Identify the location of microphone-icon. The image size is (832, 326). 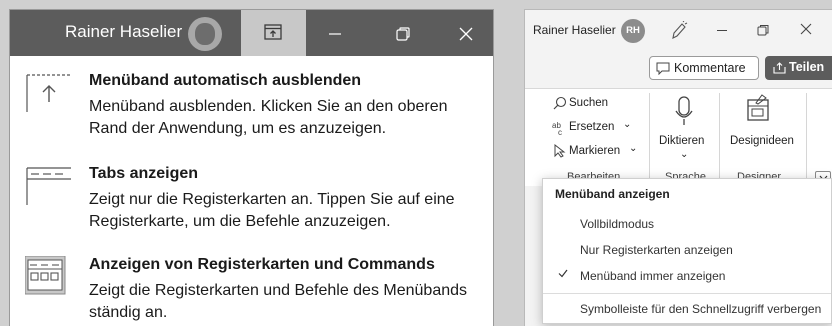
(684, 110).